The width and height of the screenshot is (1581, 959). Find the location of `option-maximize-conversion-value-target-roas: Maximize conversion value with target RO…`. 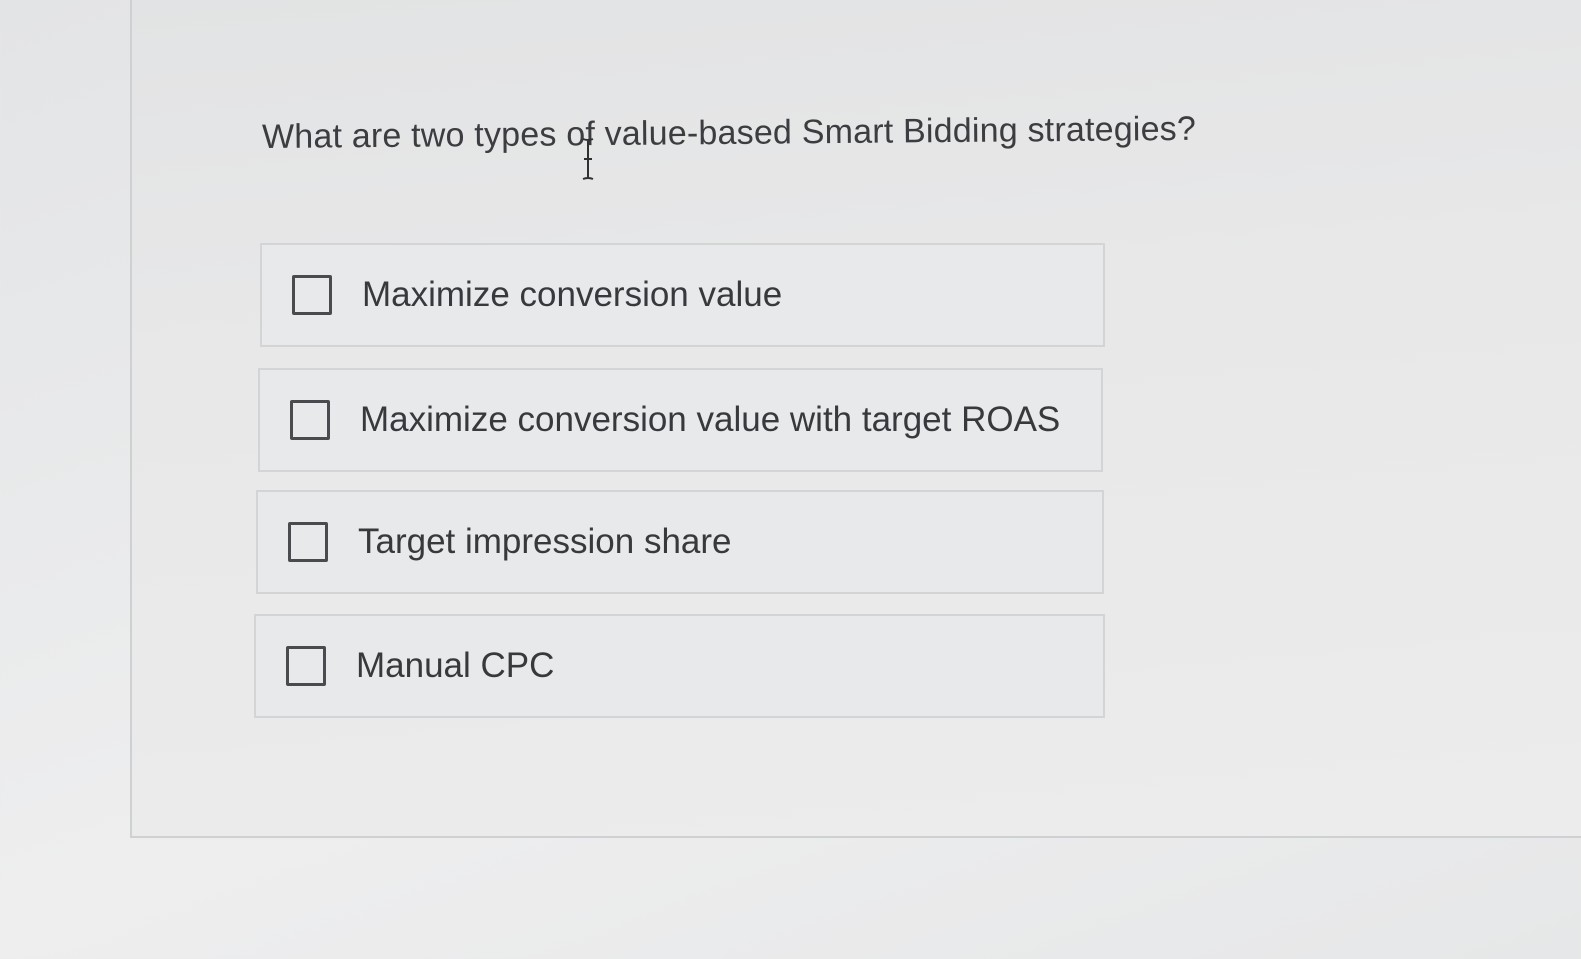

option-maximize-conversion-value-target-roas: Maximize conversion value with target RO… is located at coordinates (680, 420).